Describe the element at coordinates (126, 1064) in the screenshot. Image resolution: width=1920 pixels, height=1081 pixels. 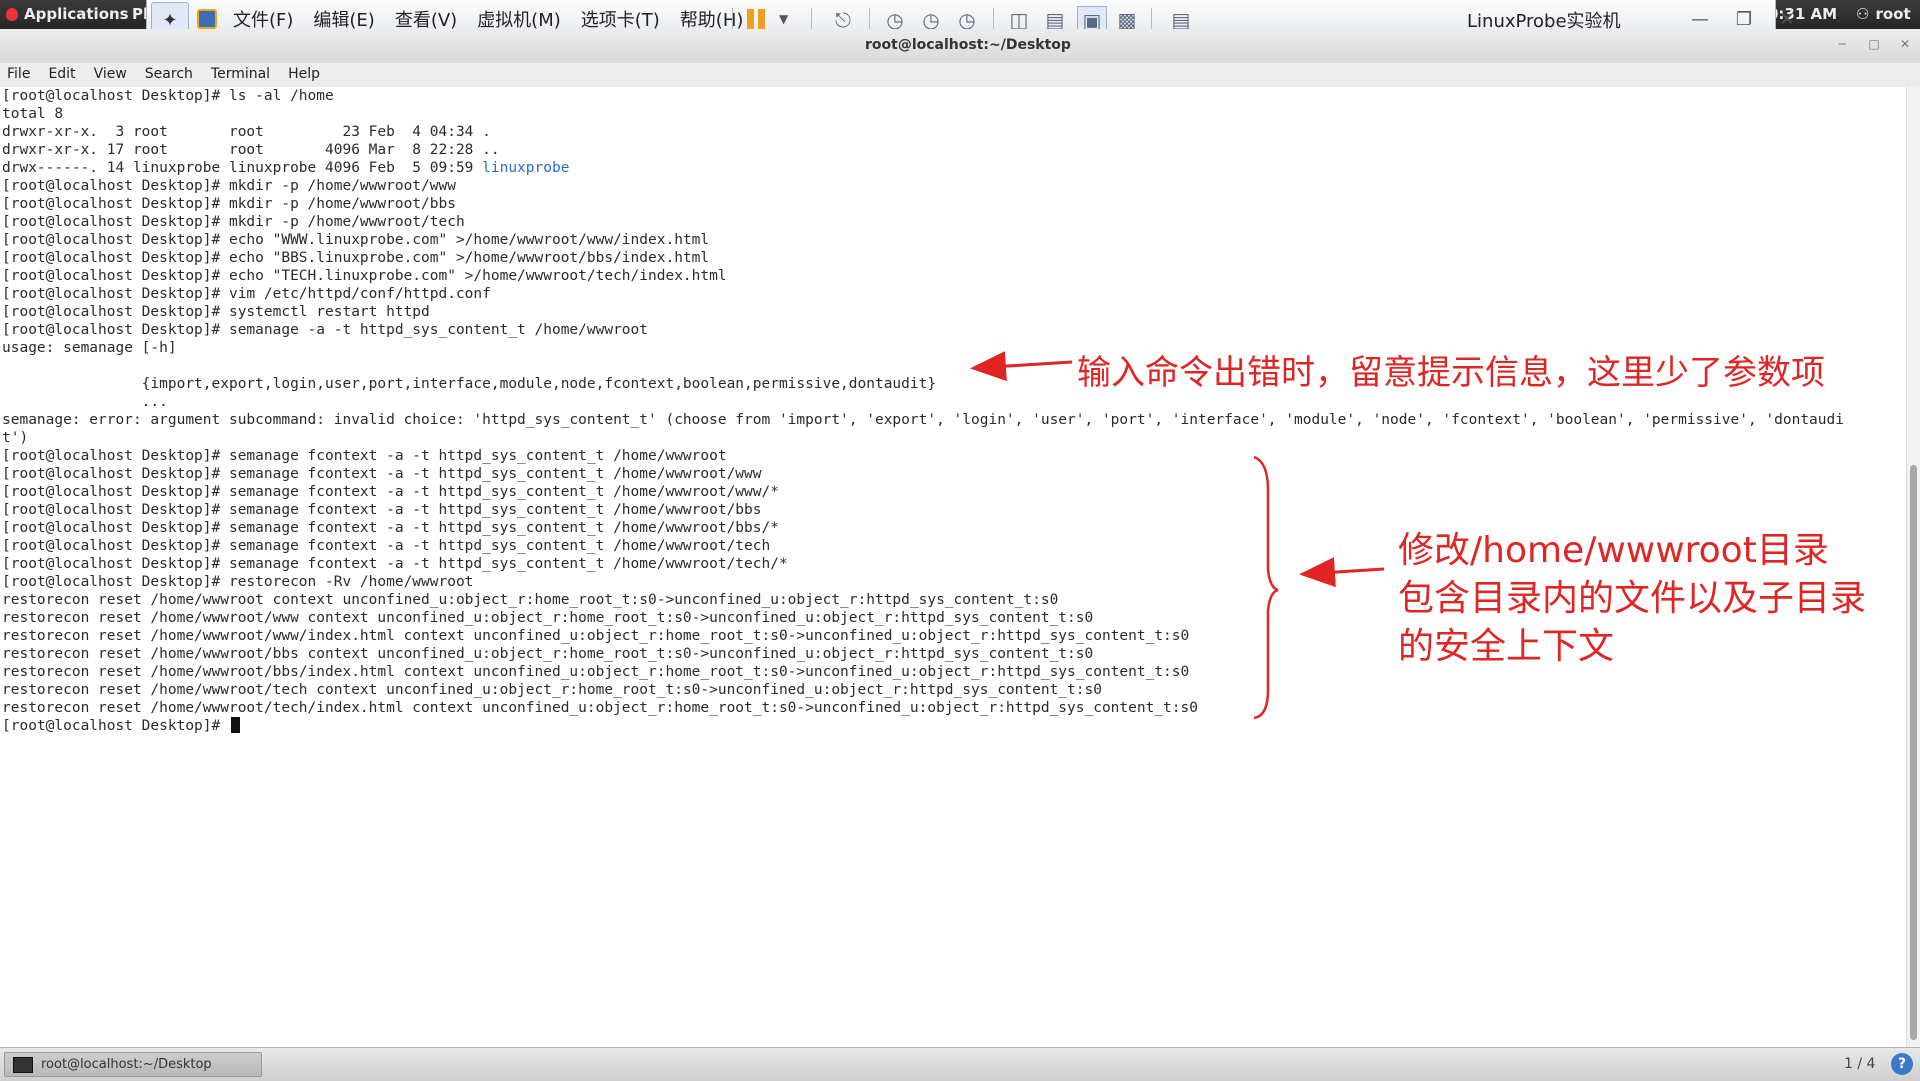
I see `taskbar-task-label: root@localhost:~/Desktop` at that location.